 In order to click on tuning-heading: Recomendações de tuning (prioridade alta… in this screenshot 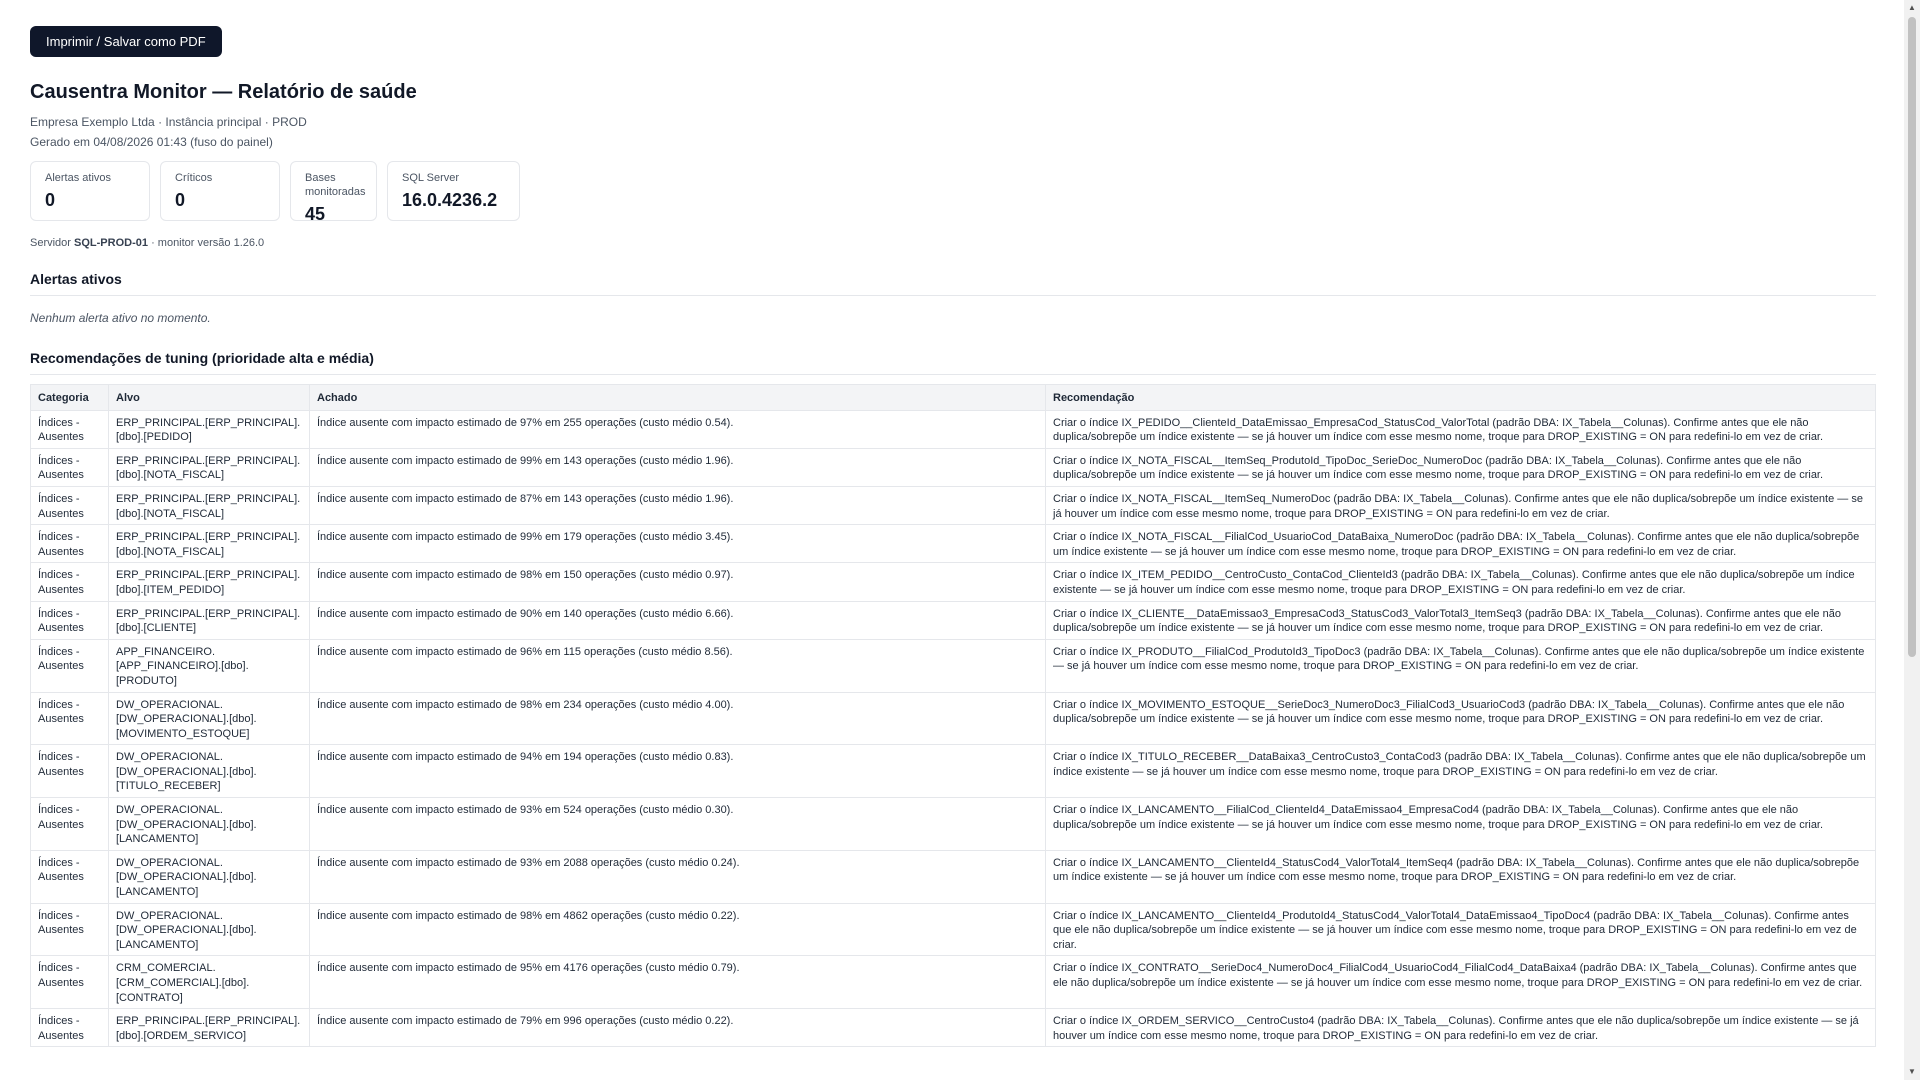, I will do `click(953, 362)`.